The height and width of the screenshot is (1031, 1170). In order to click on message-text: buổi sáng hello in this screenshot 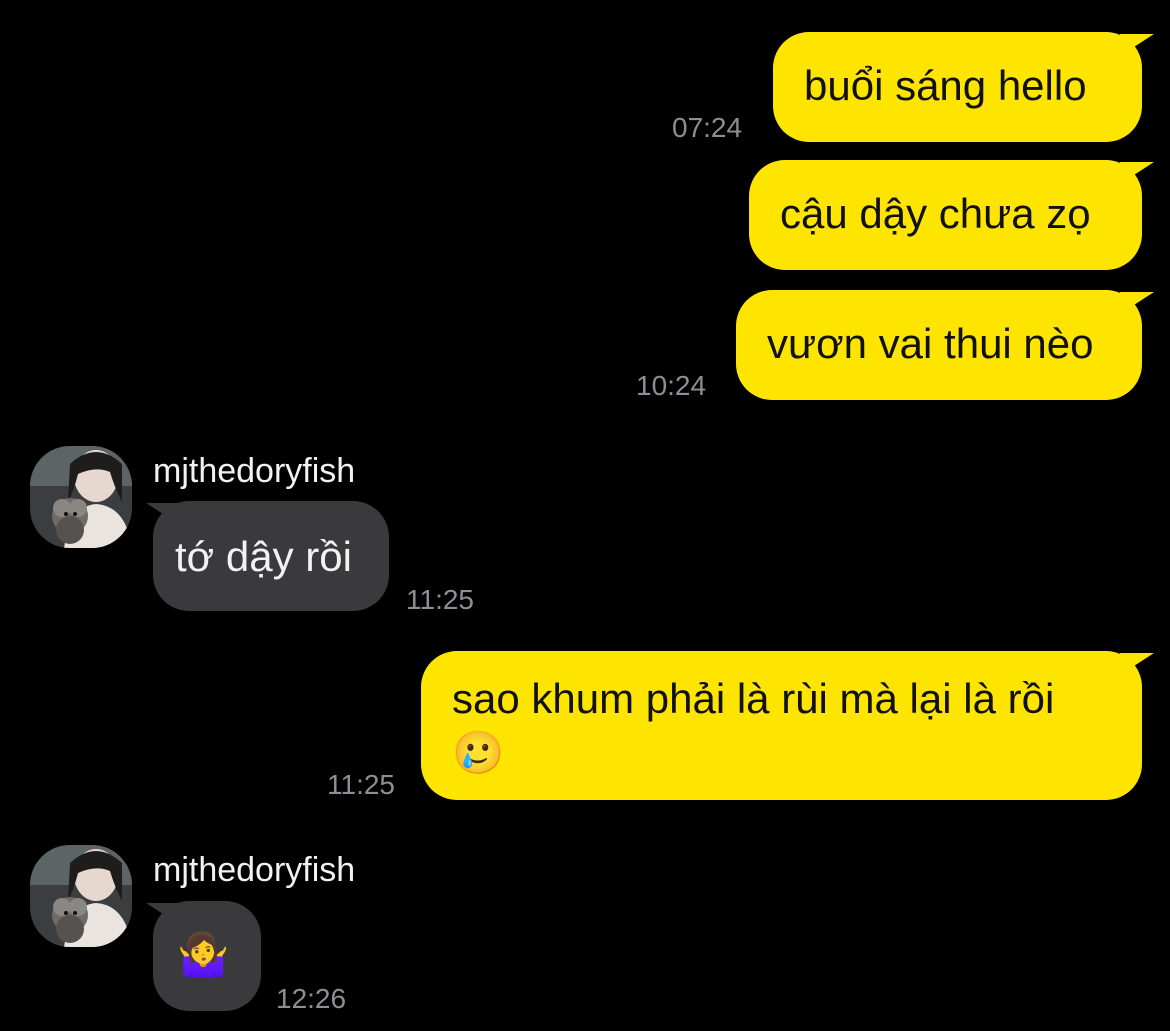, I will do `click(945, 85)`.